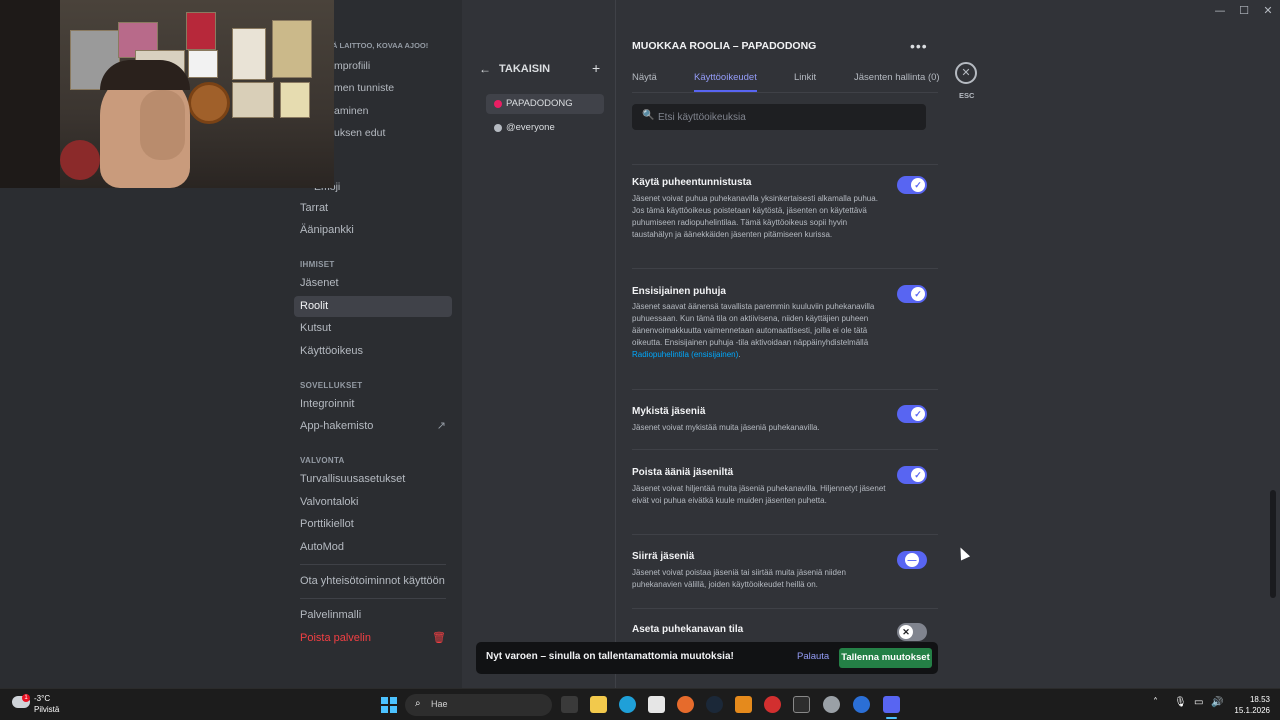 This screenshot has height=720, width=1280. I want to click on nav-item-label: Tarrat, so click(314, 208).